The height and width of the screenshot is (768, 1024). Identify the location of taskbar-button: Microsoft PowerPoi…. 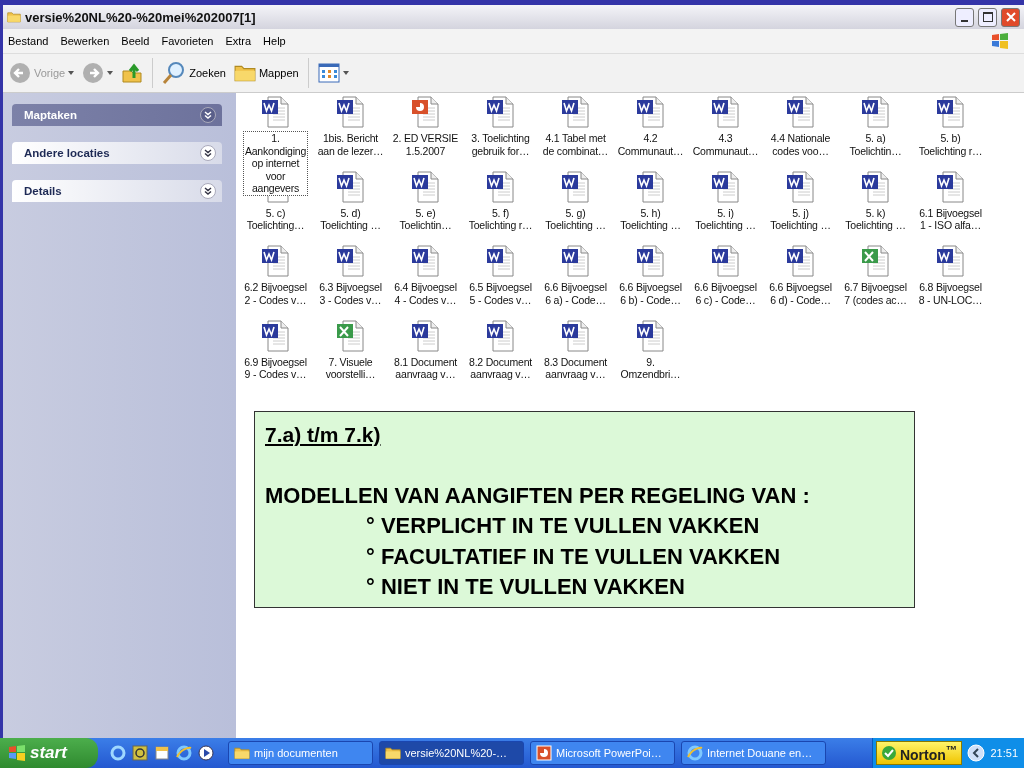
(602, 753).